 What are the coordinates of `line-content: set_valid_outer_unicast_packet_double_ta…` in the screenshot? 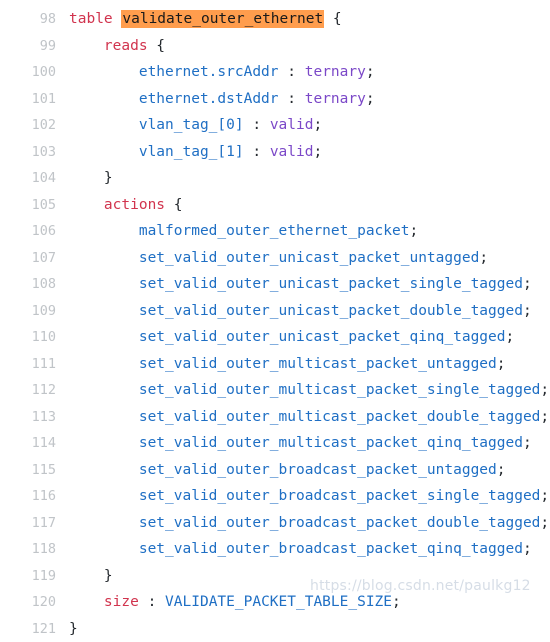 It's located at (303, 311).